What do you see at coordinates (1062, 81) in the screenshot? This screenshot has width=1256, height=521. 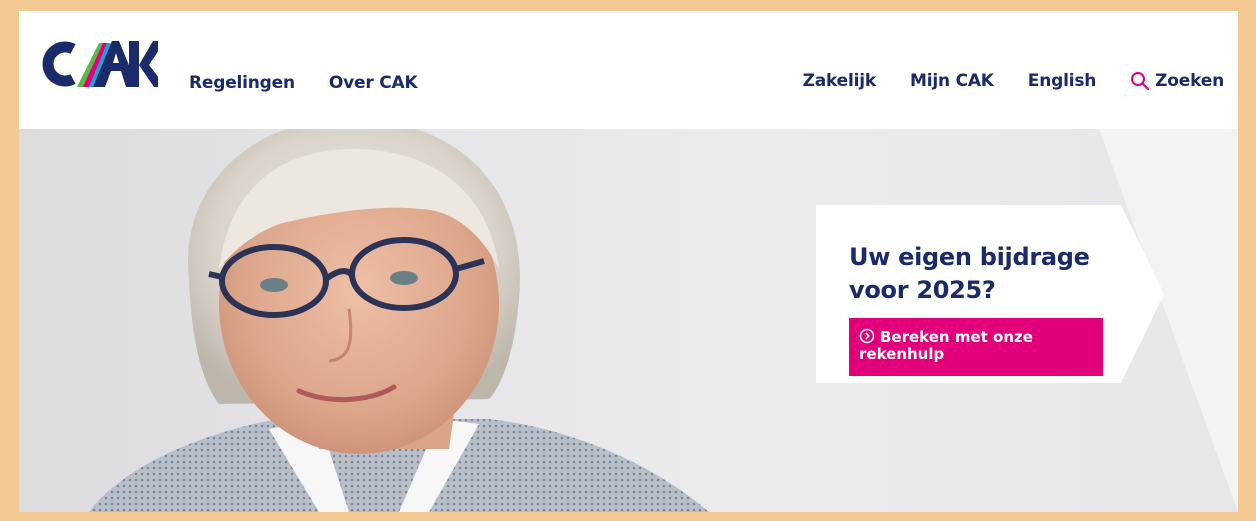 I see `nav-link-english: English` at bounding box center [1062, 81].